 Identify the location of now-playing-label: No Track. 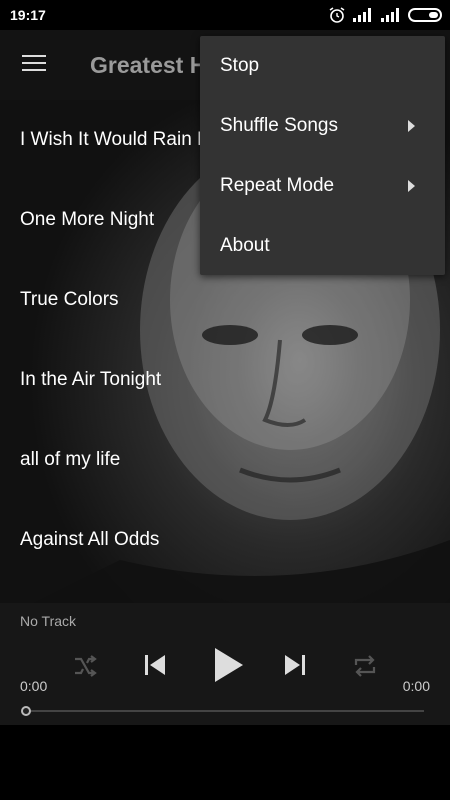
(48, 621).